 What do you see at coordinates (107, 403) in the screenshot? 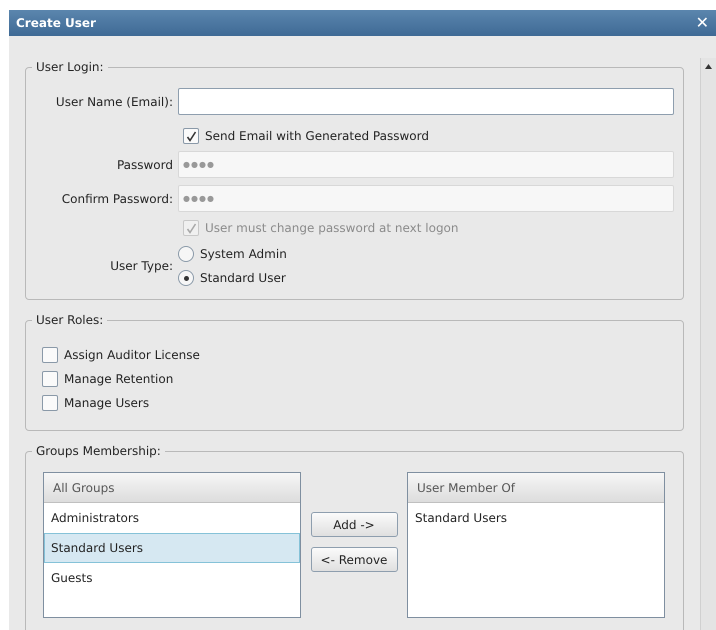
I see `checkbox-label: Manage Users` at bounding box center [107, 403].